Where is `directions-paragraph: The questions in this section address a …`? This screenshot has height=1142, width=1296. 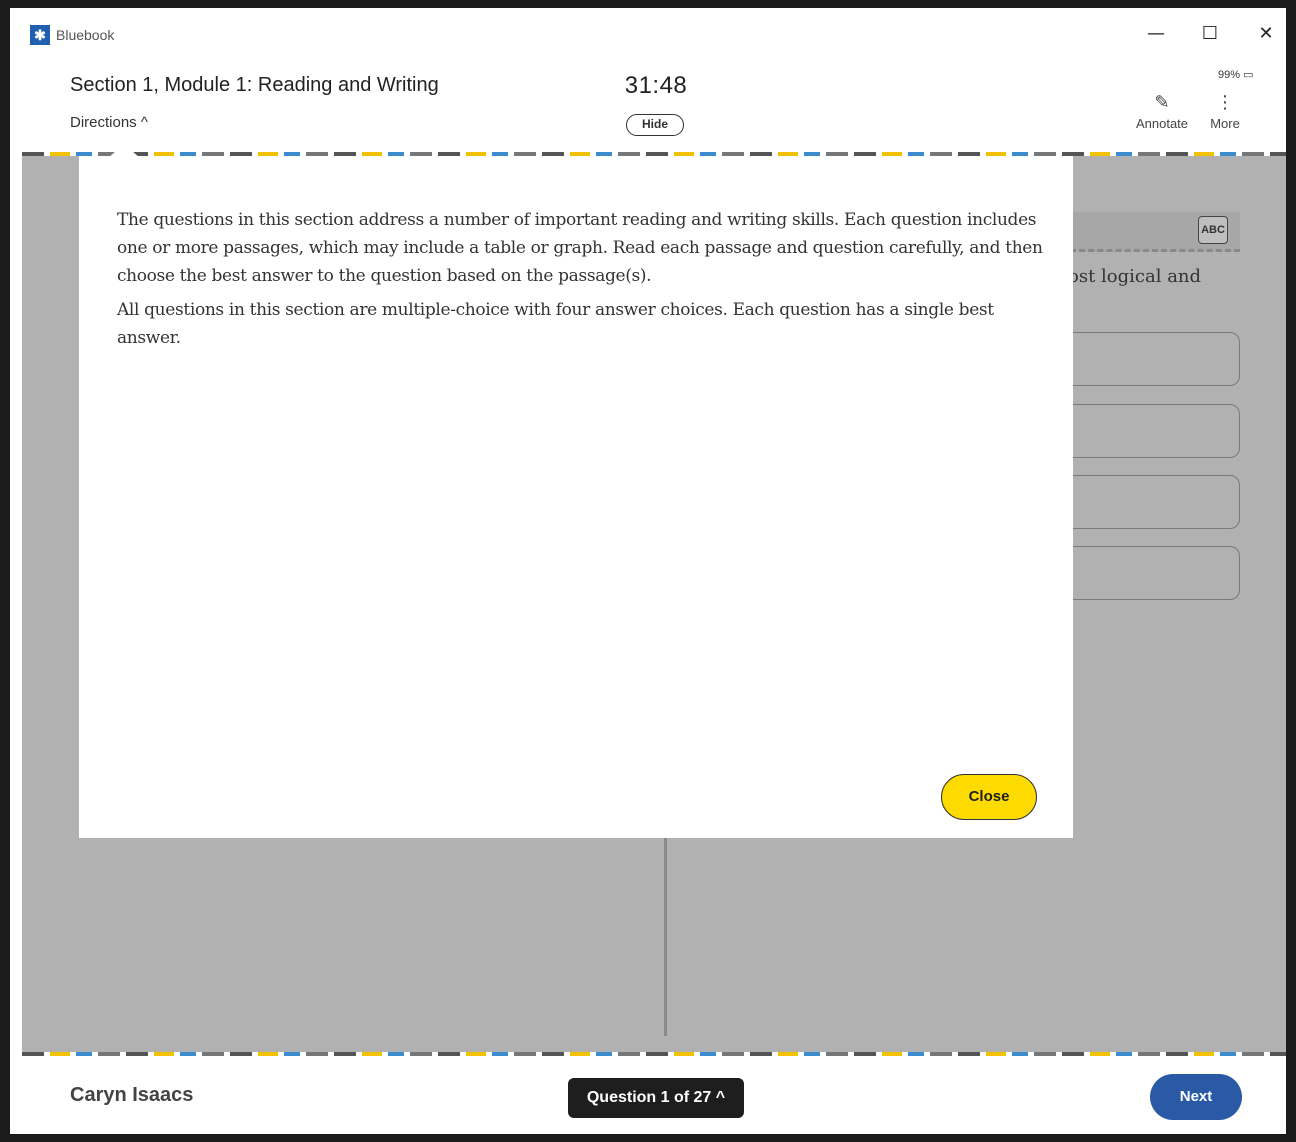 directions-paragraph: The questions in this section address a … is located at coordinates (580, 248).